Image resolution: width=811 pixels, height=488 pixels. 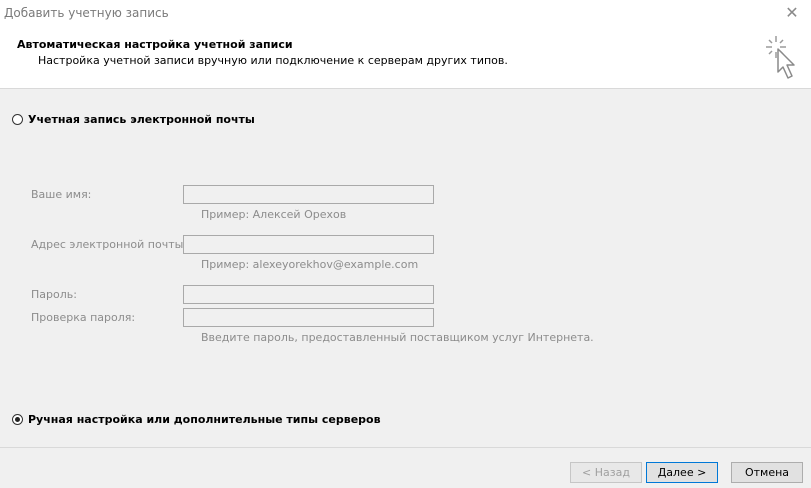 I want to click on name-hint: Пример: Алексей Орехов, so click(x=274, y=214).